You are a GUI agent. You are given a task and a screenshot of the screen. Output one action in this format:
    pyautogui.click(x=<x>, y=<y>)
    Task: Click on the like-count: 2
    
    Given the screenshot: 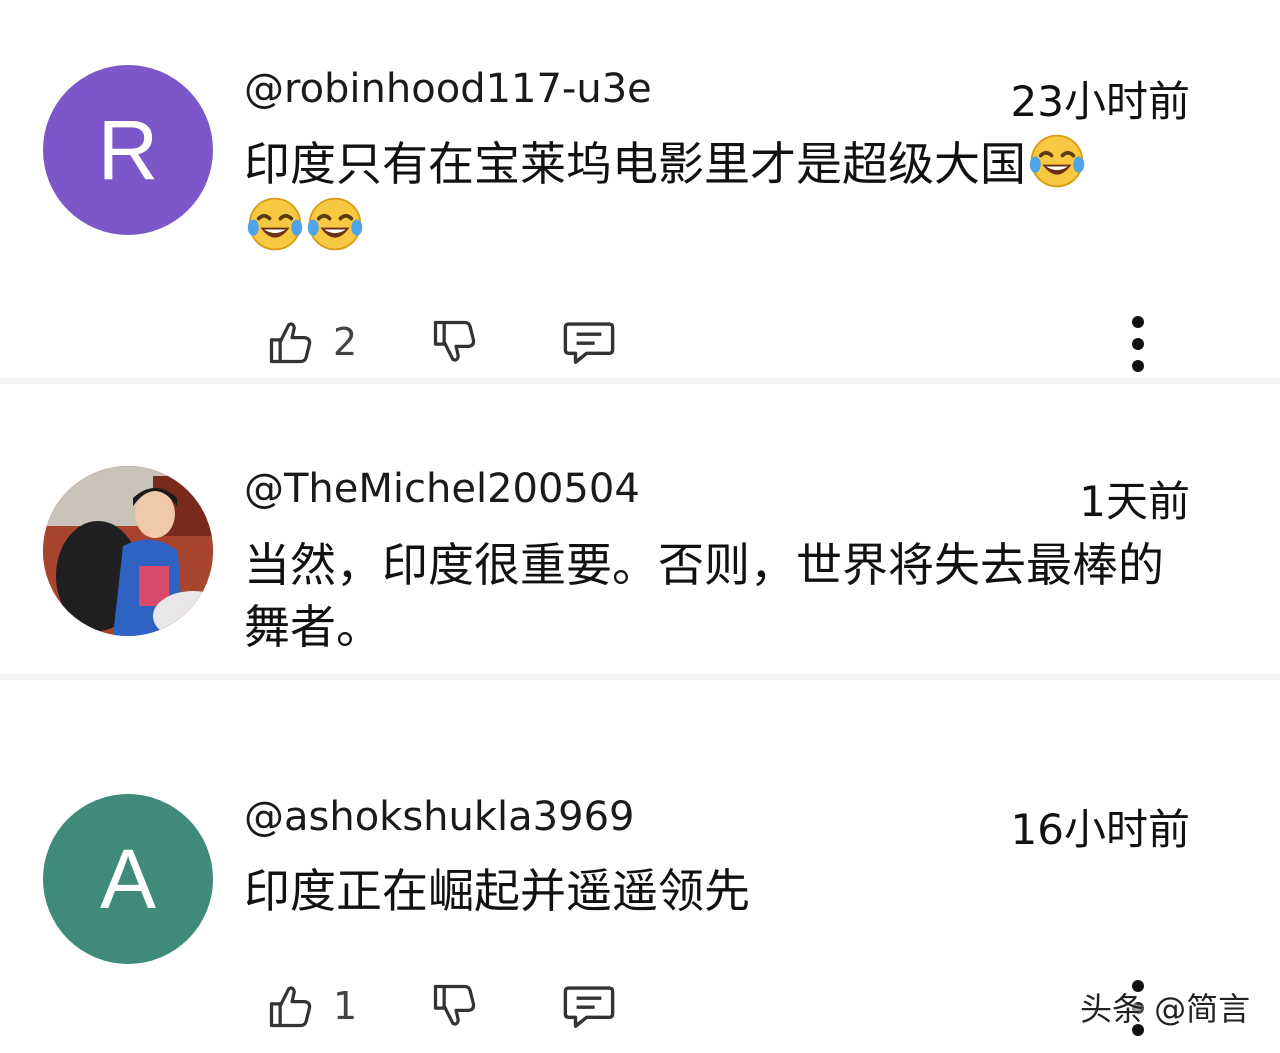 What is the action you would take?
    pyautogui.click(x=345, y=342)
    